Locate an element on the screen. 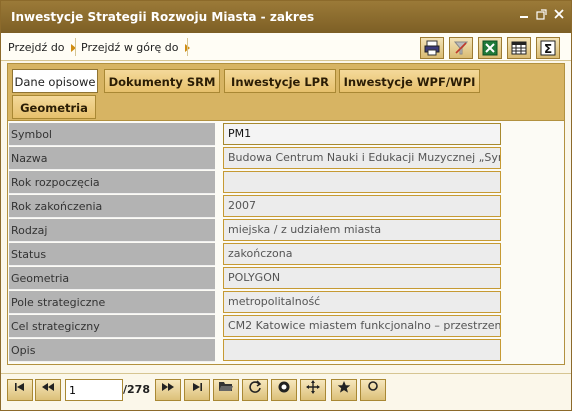  goto-up-label: Przejdź w górę do is located at coordinates (130, 47).